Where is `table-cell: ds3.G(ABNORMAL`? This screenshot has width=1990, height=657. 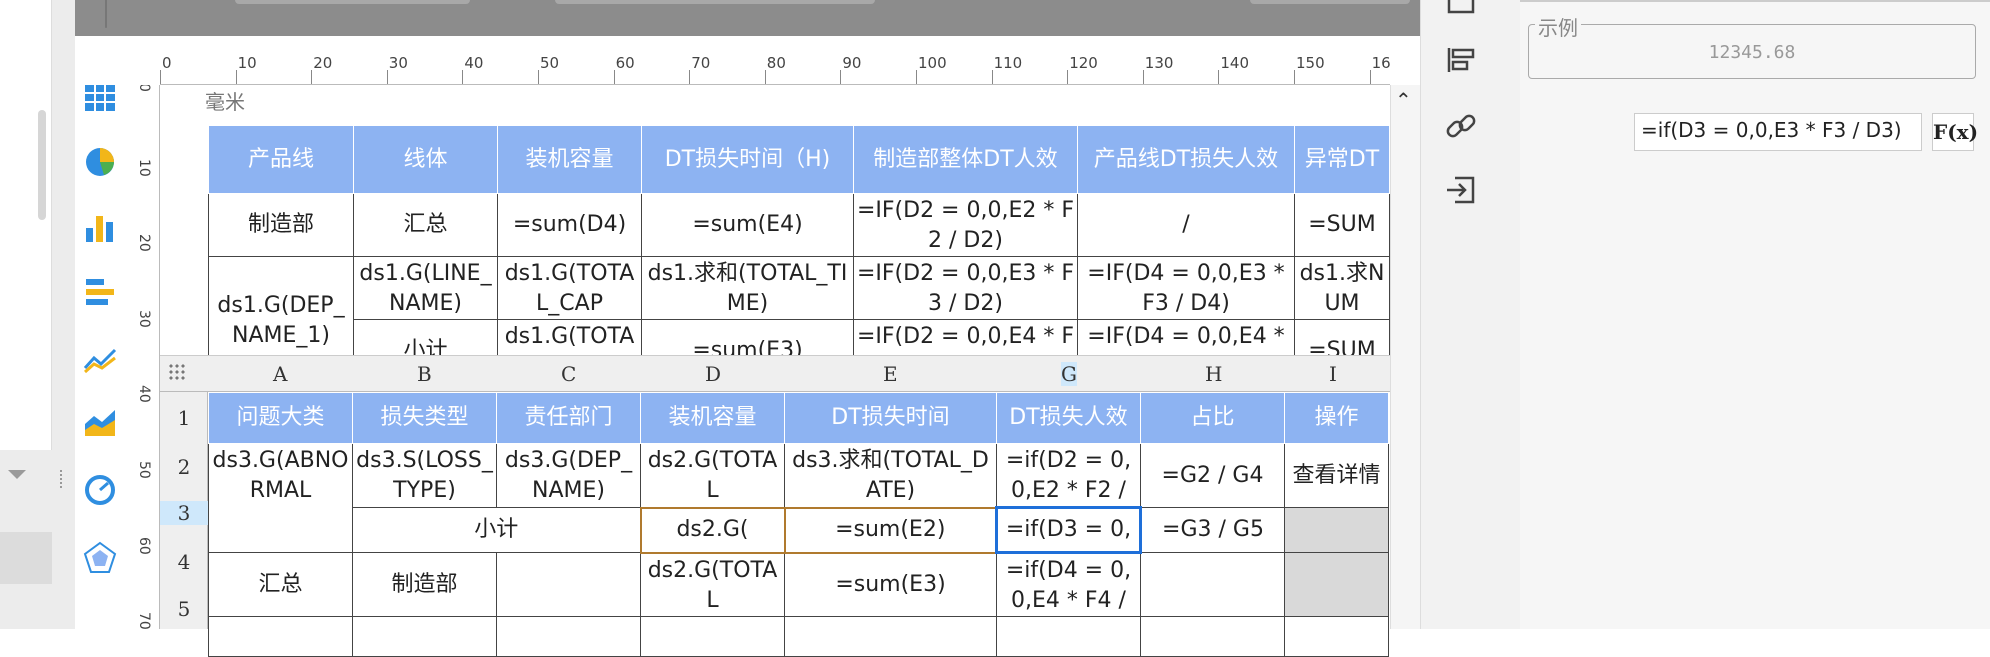
table-cell: ds3.G(ABNORMAL is located at coordinates (280, 498).